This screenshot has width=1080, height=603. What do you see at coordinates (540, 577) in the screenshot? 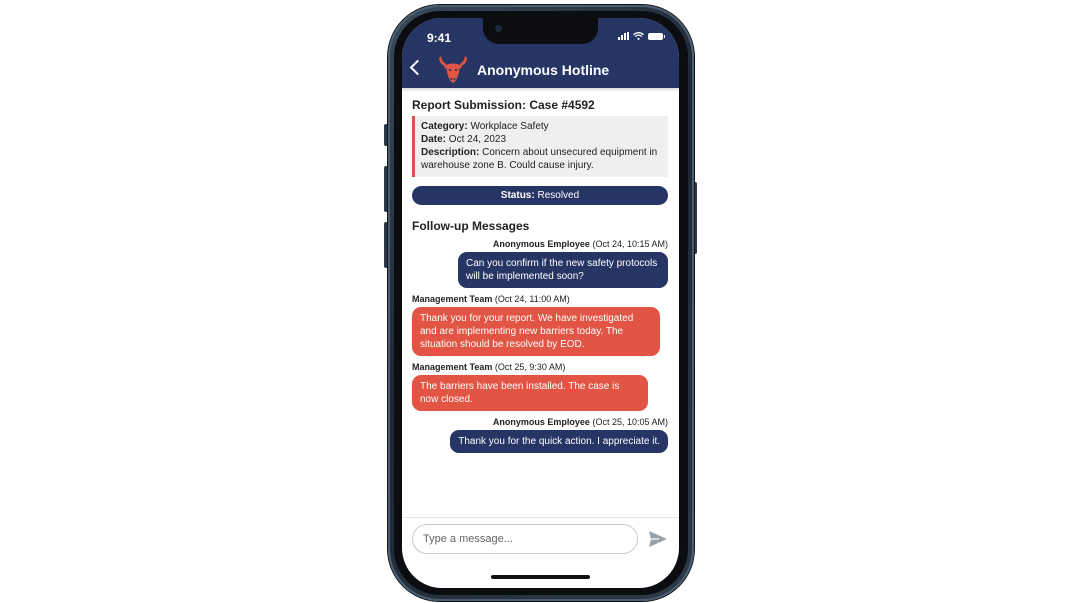
I see `home-indicator` at bounding box center [540, 577].